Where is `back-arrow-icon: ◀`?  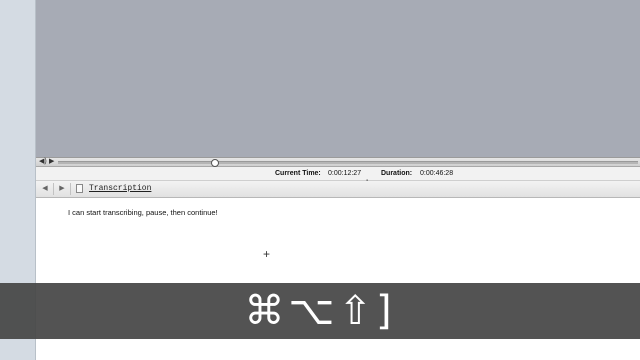
back-arrow-icon: ◀ is located at coordinates (45, 189).